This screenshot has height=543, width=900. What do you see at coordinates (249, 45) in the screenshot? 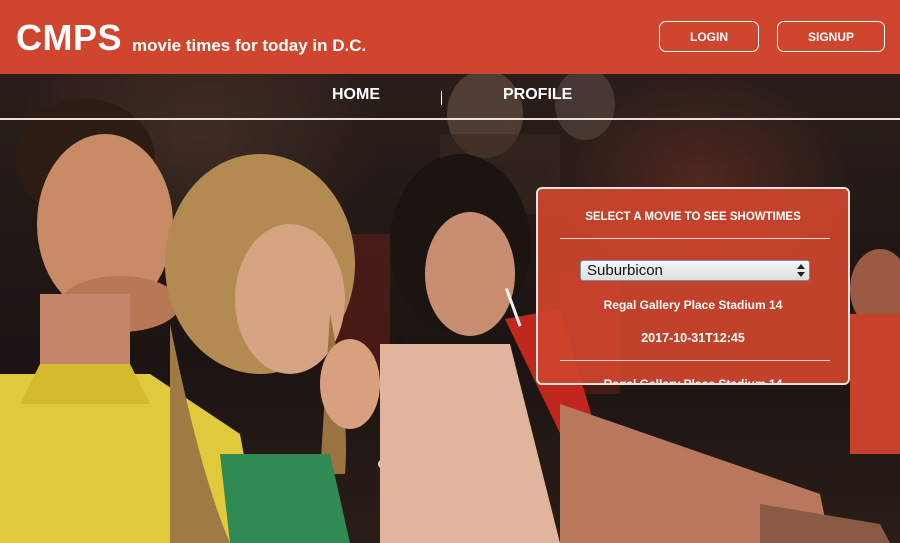
I see `header-tagline: movie times for today in D.C.` at bounding box center [249, 45].